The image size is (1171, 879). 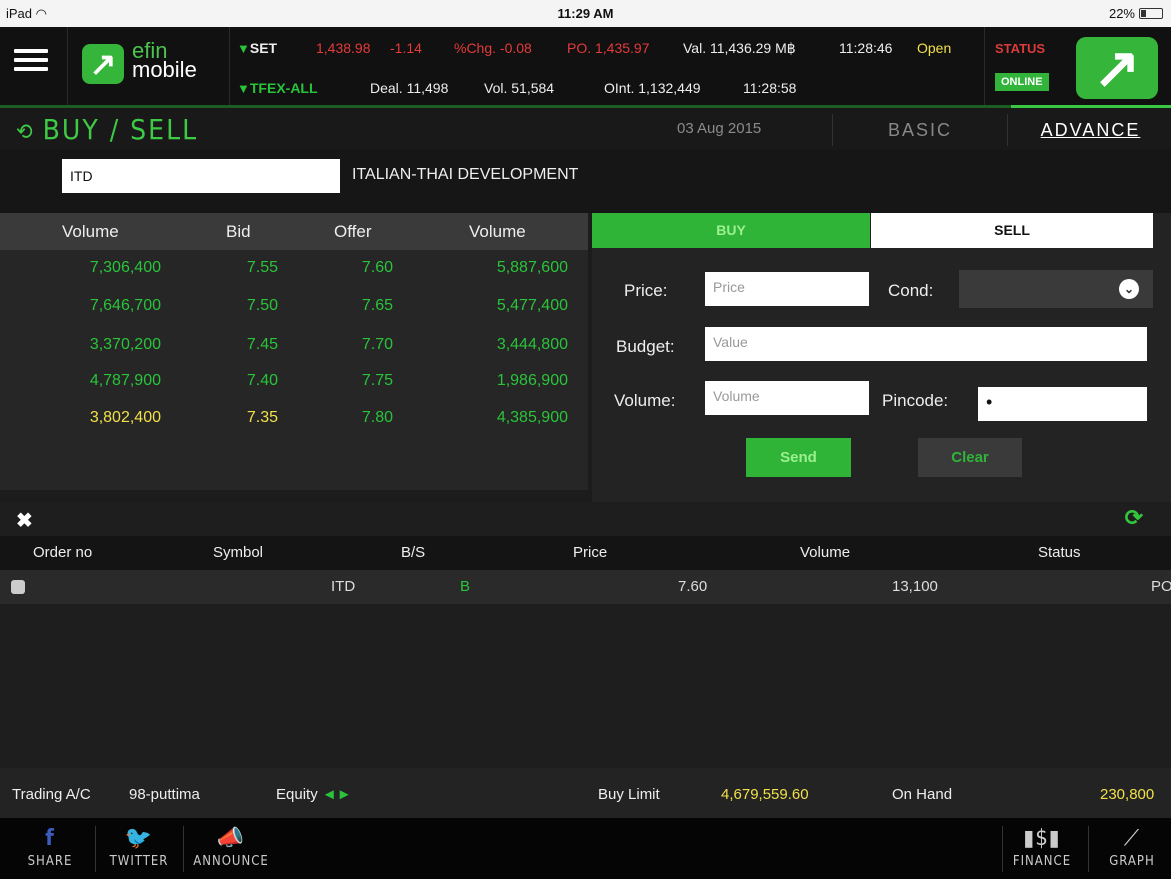 What do you see at coordinates (585, 129) in the screenshot?
I see `page-subheader: ⟲ BUY / SELL 03 Aug 2015 BASIC ADVANCE` at bounding box center [585, 129].